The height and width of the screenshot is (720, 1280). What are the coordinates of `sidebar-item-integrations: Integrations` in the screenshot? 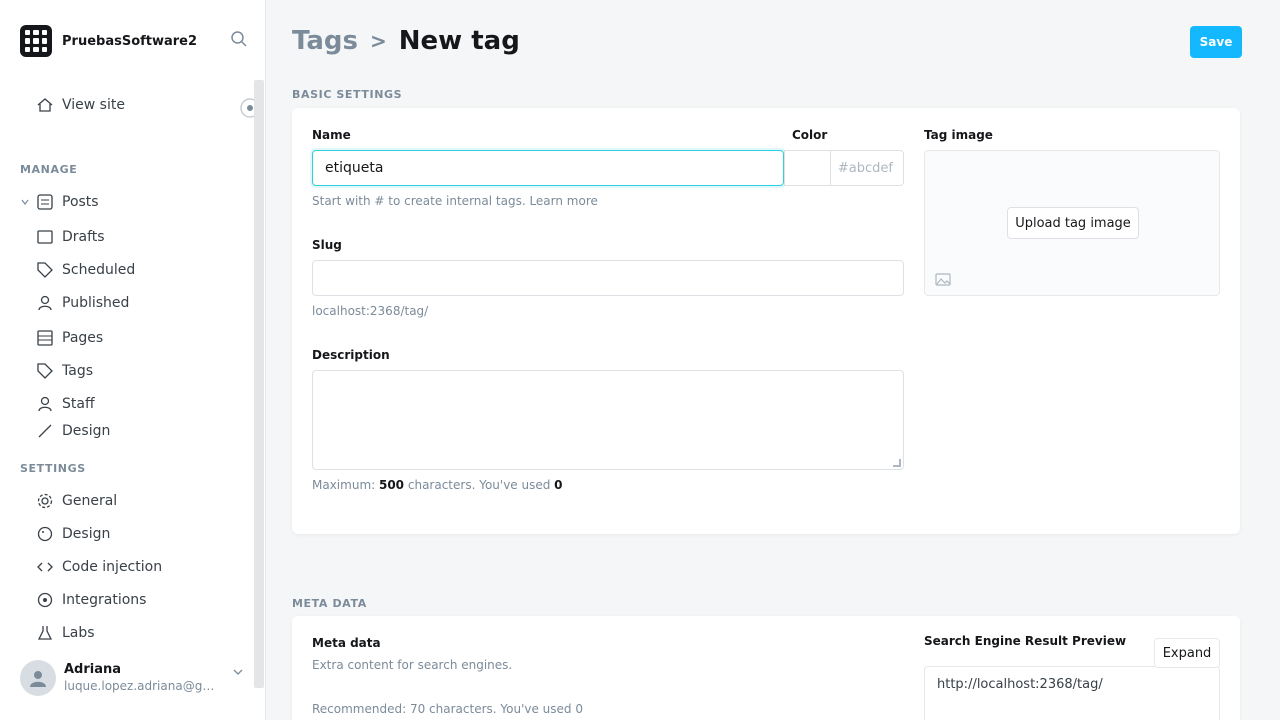 It's located at (91, 600).